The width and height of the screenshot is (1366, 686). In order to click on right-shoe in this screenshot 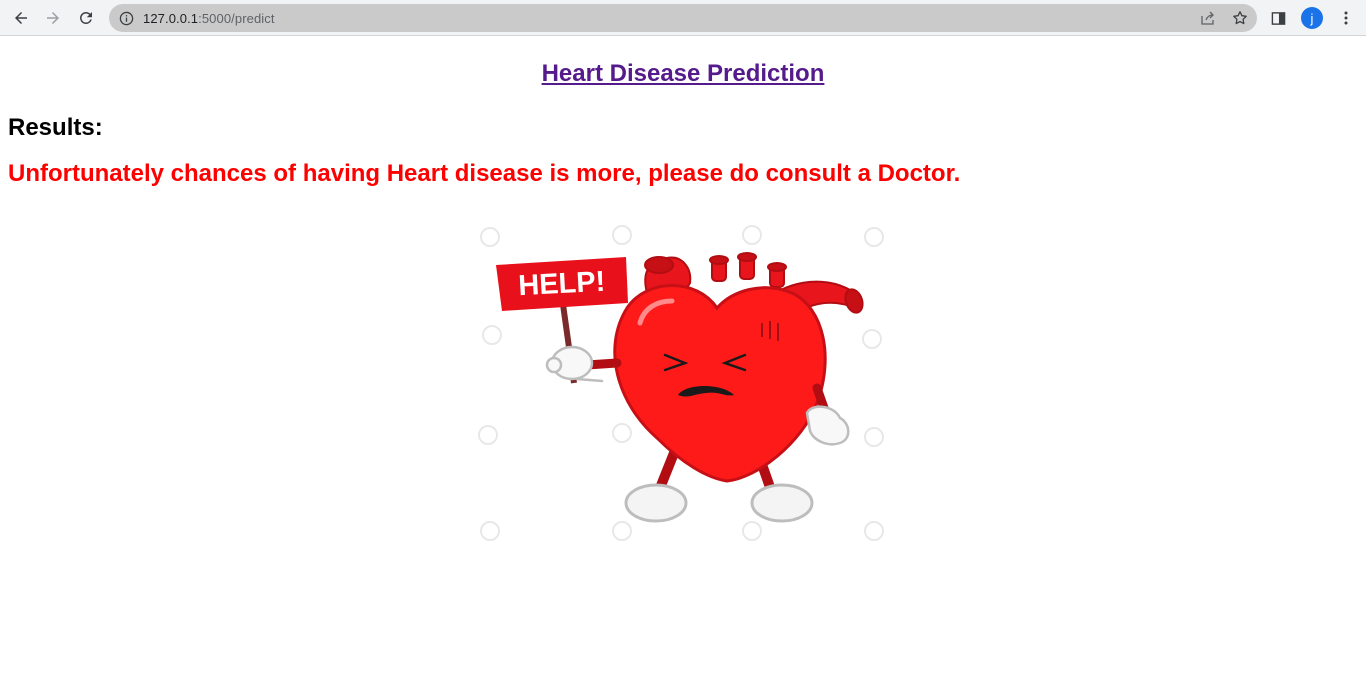, I will do `click(782, 503)`.